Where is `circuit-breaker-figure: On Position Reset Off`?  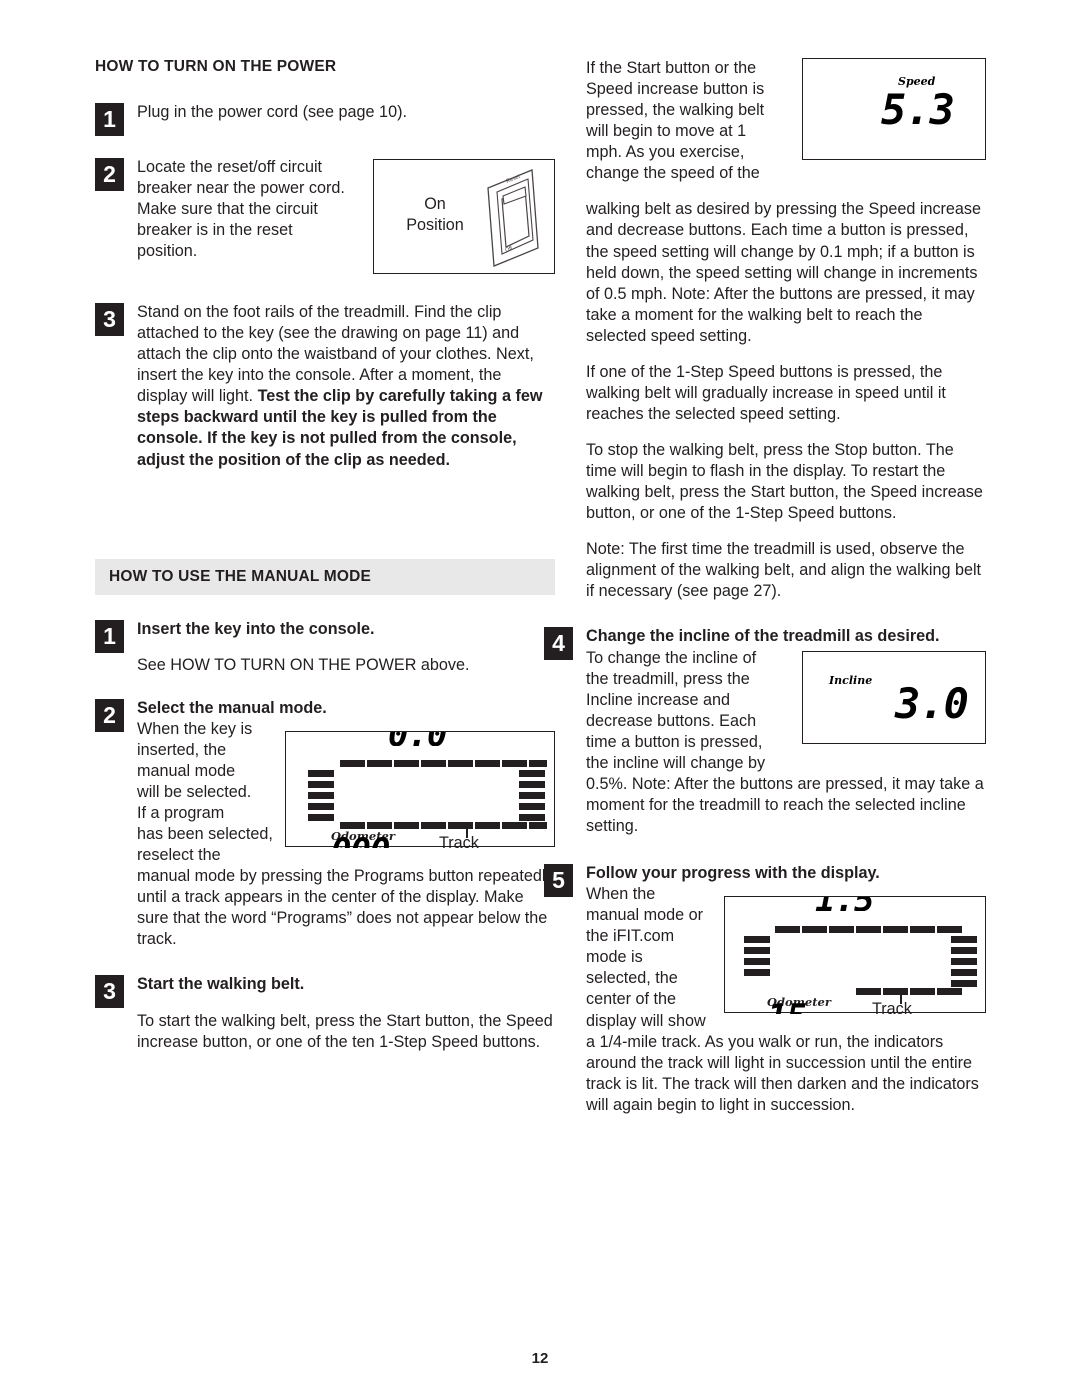
circuit-breaker-figure: On Position Reset Off is located at coordinates (464, 217).